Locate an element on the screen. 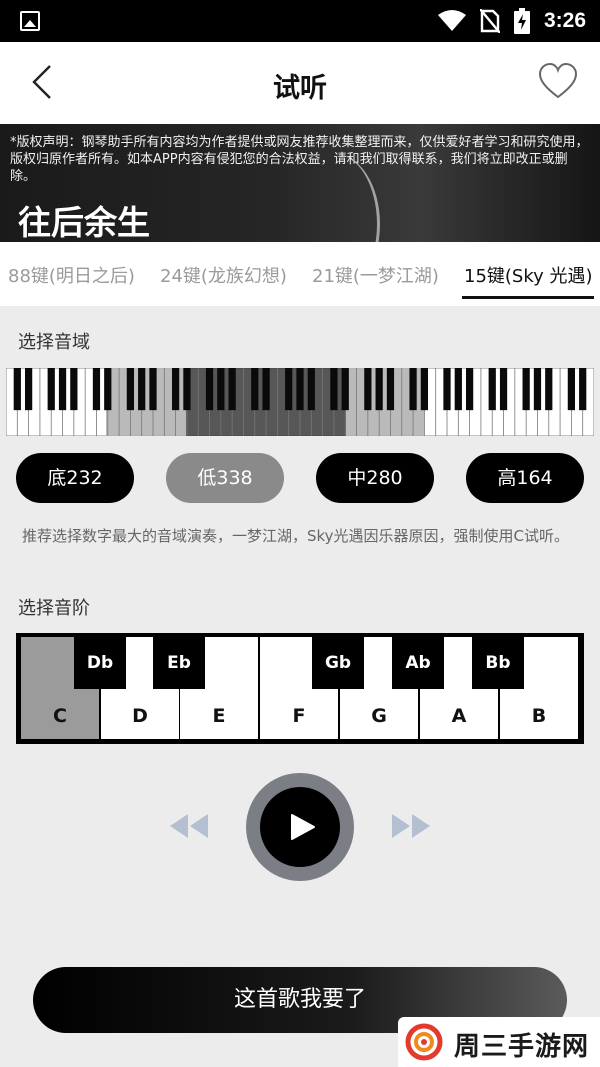 The width and height of the screenshot is (600, 1067). range-option-low: 低338 is located at coordinates (225, 478).